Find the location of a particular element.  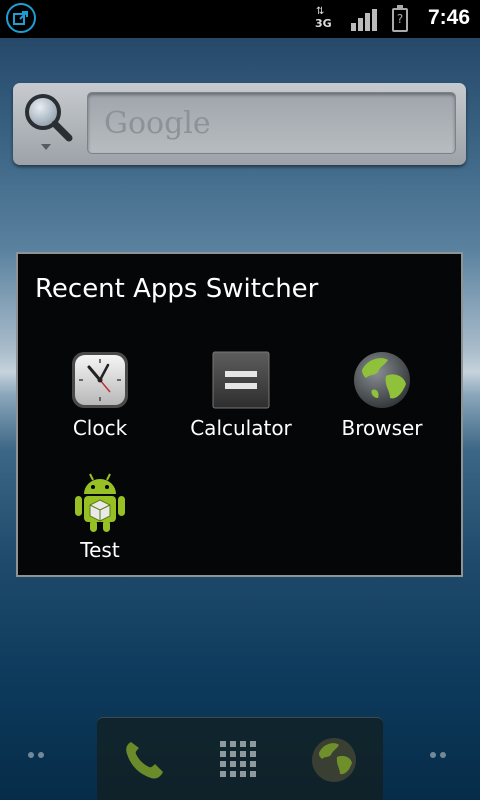

browser-icon is located at coordinates (382, 380).